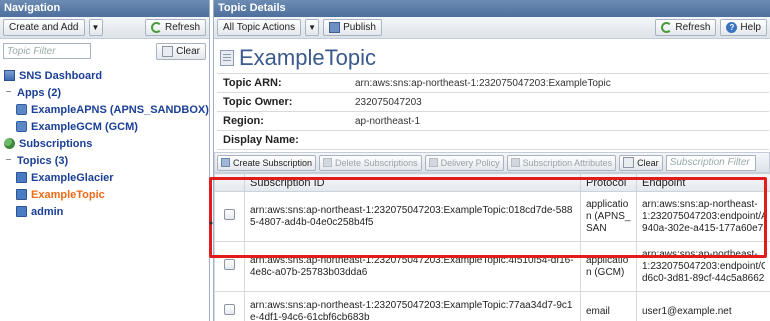 The width and height of the screenshot is (770, 321). What do you see at coordinates (470, 162) in the screenshot?
I see `delivery-policy-label: Delivery Policy` at bounding box center [470, 162].